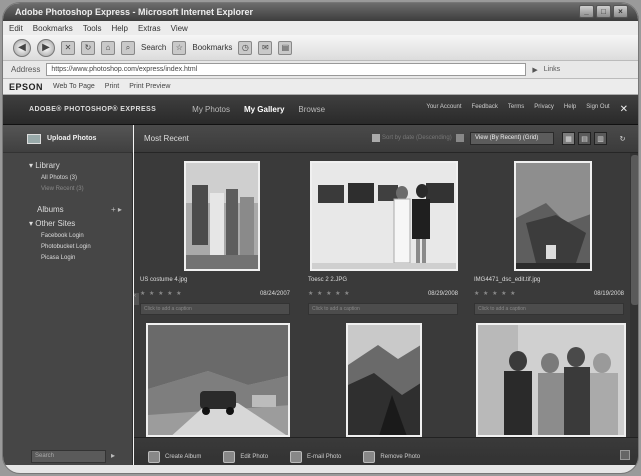  Describe the element at coordinates (460, 138) in the screenshot. I see `slideshow-icon` at that location.